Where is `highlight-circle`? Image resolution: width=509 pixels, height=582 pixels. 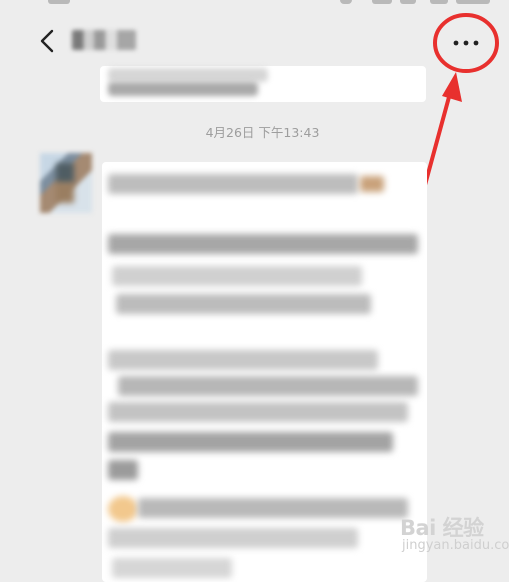
highlight-circle is located at coordinates (466, 43).